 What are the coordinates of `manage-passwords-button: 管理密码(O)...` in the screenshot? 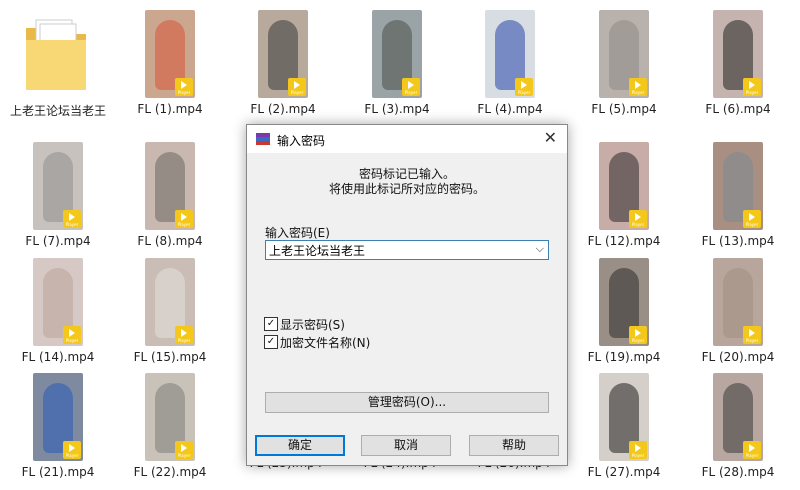 It's located at (407, 402).